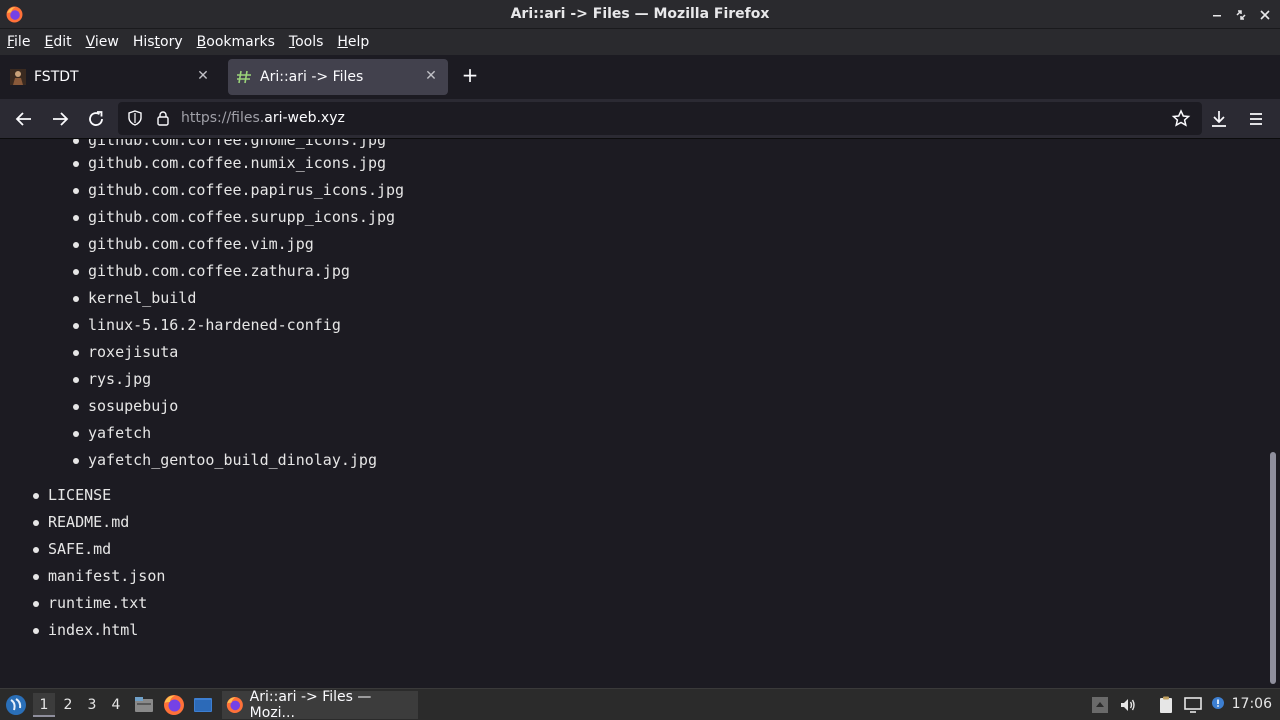  What do you see at coordinates (72, 495) in the screenshot?
I see `list-item: LICENSE` at bounding box center [72, 495].